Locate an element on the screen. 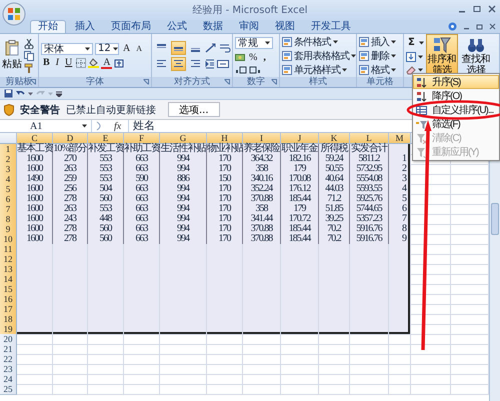  row-header: 12 is located at coordinates (8, 259).